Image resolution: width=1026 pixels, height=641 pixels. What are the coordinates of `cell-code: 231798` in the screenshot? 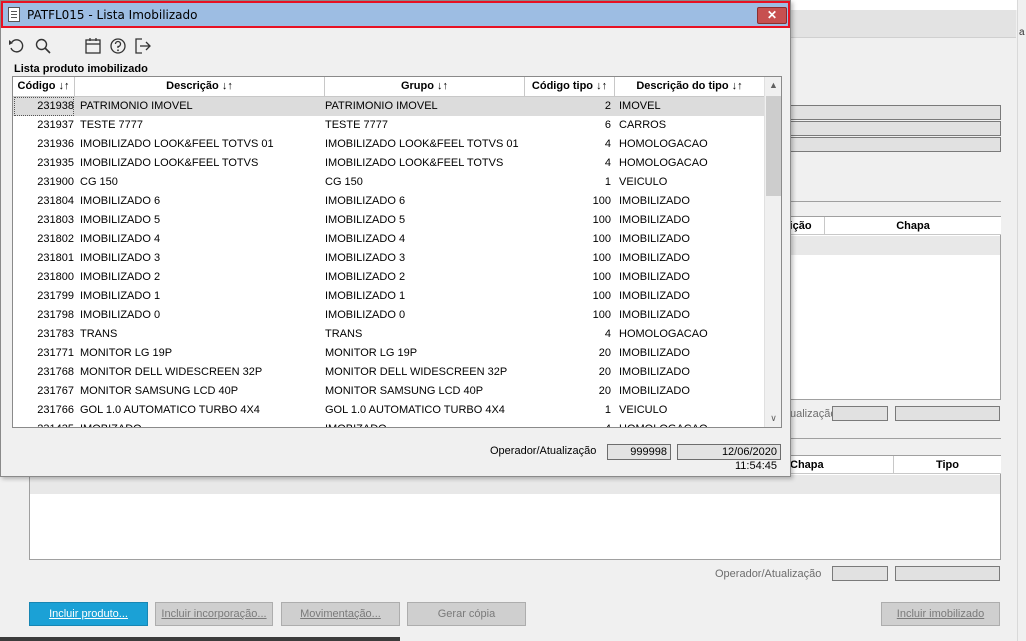 It's located at (55, 315).